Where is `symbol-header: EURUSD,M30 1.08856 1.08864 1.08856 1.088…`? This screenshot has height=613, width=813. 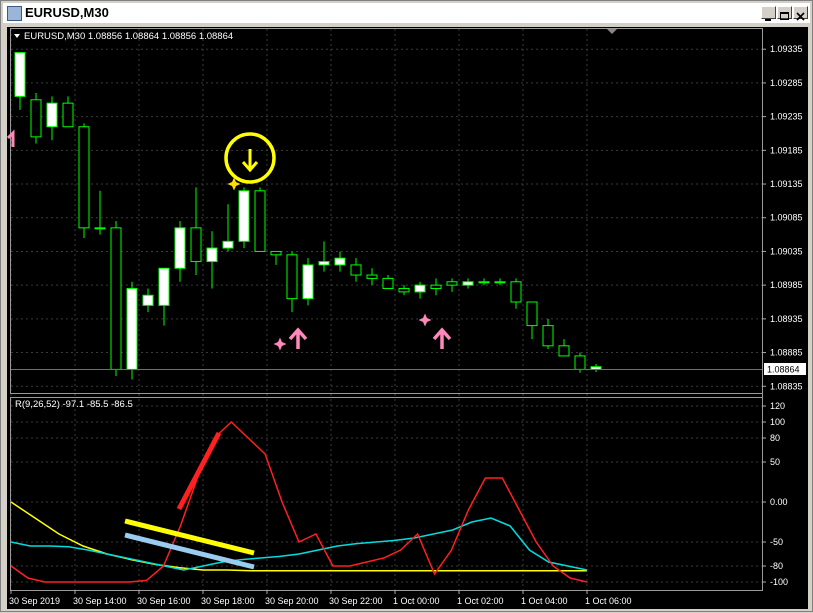
symbol-header: EURUSD,M30 1.08856 1.08864 1.08856 1.088… is located at coordinates (128, 36).